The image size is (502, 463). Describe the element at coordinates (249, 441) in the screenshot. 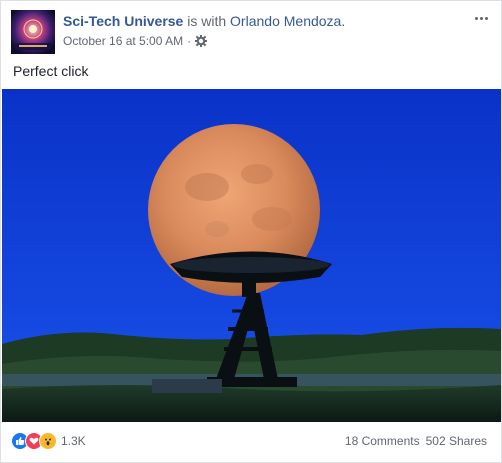

I see `post-footer: 1.3K 18 Comments 502 Shares` at that location.